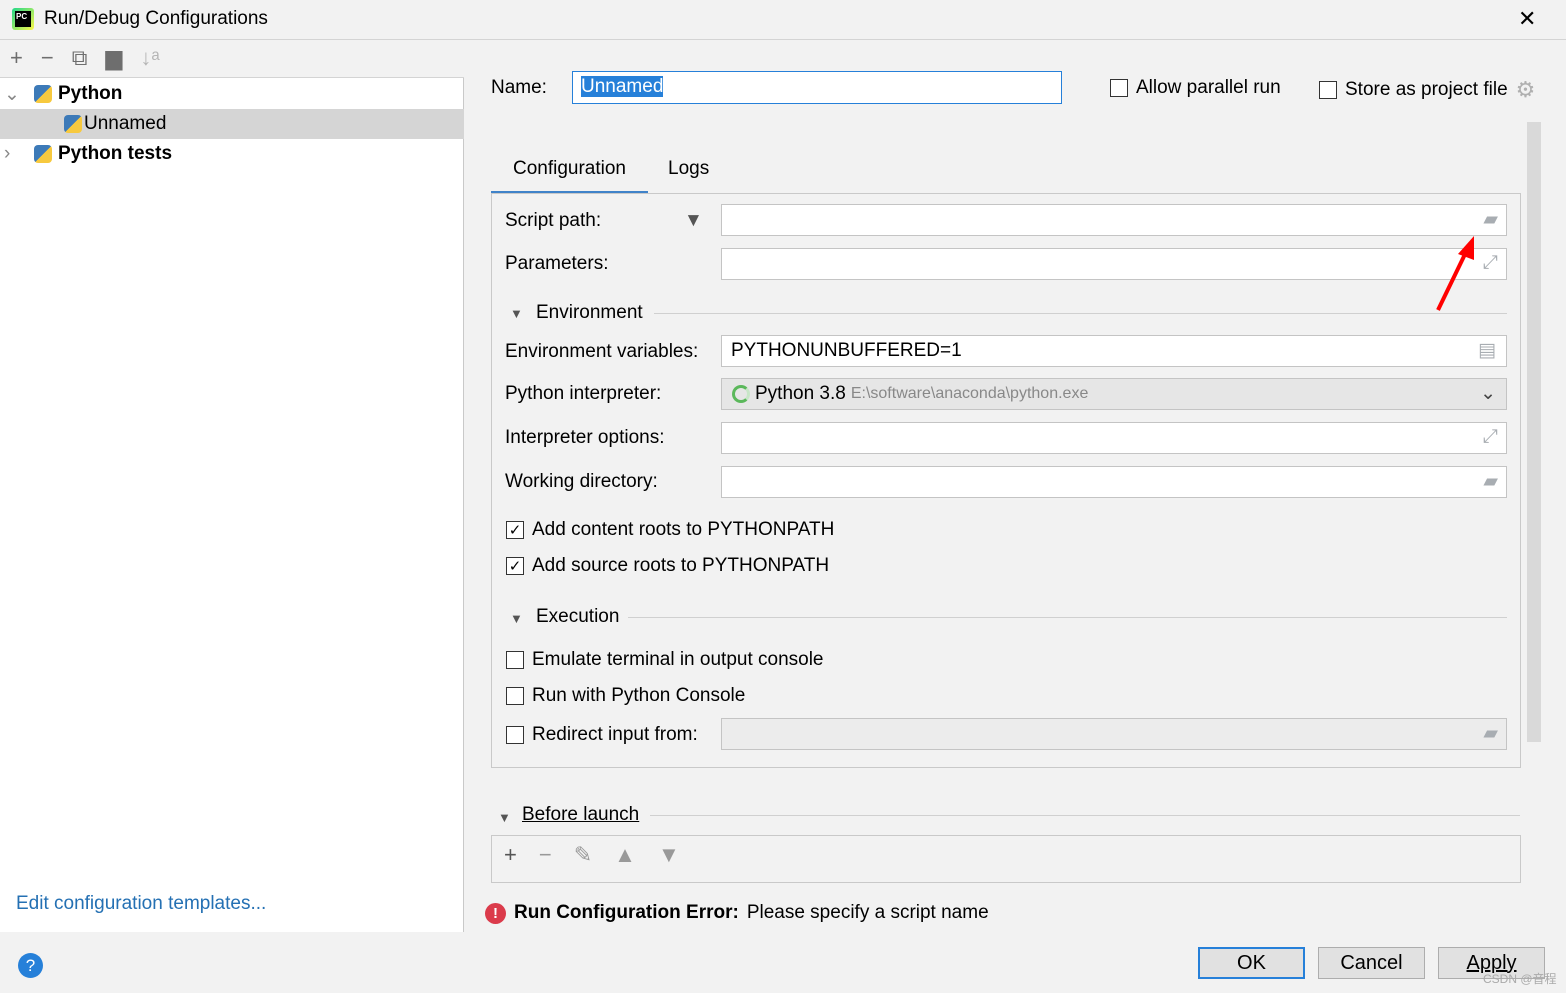  What do you see at coordinates (553, 220) in the screenshot?
I see `script-path-label: Script path:` at bounding box center [553, 220].